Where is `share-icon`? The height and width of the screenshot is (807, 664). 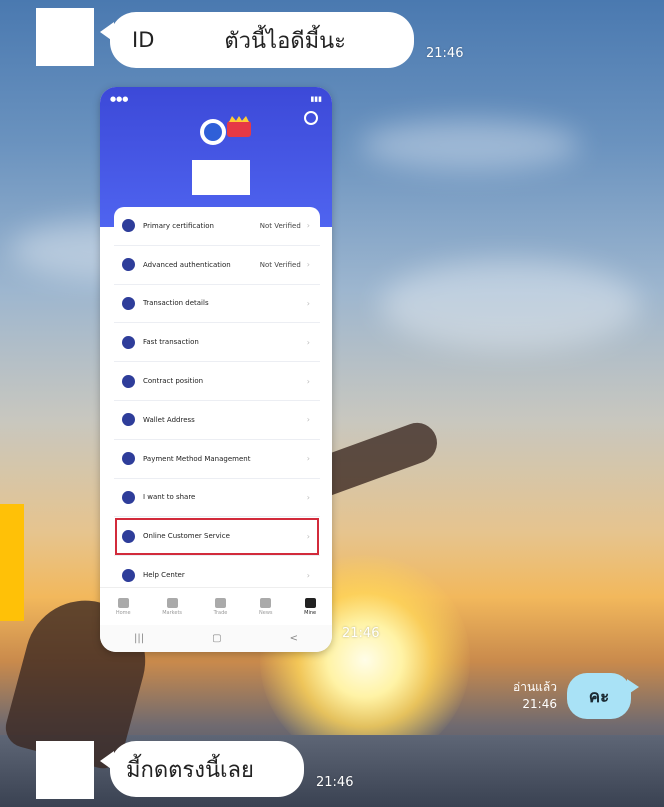
share-icon is located at coordinates (128, 497).